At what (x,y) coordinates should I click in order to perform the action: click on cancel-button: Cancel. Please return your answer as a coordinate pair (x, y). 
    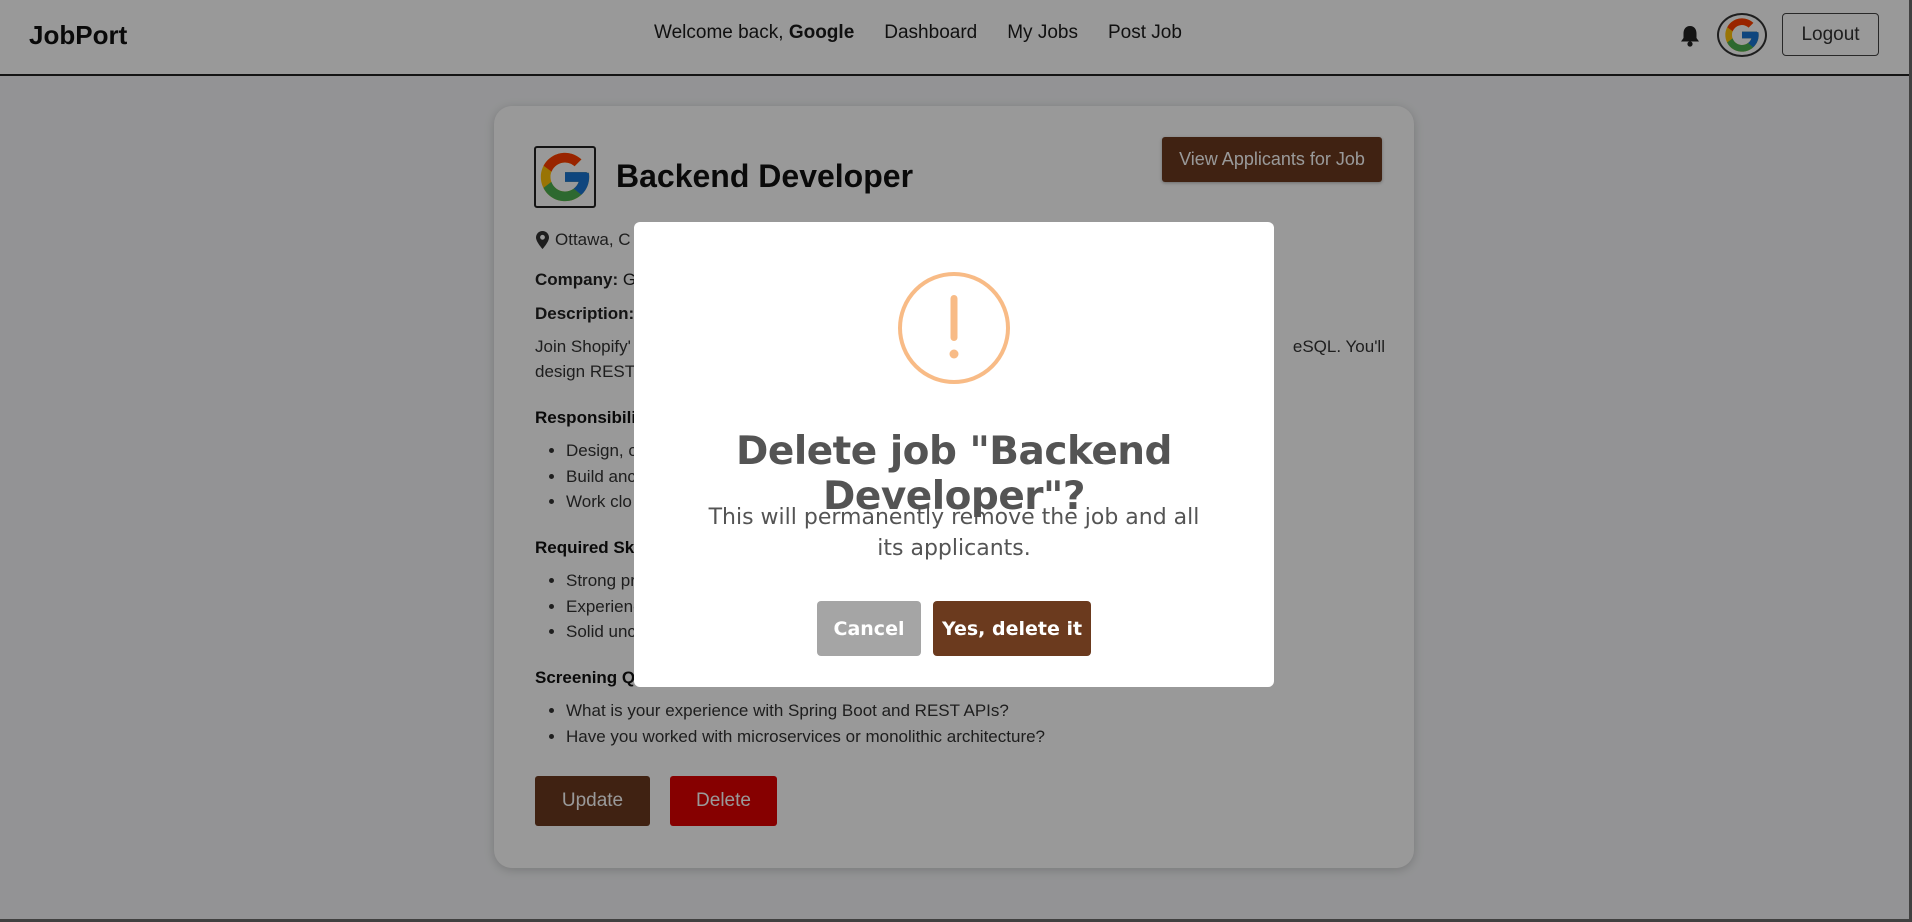
    Looking at the image, I should click on (869, 628).